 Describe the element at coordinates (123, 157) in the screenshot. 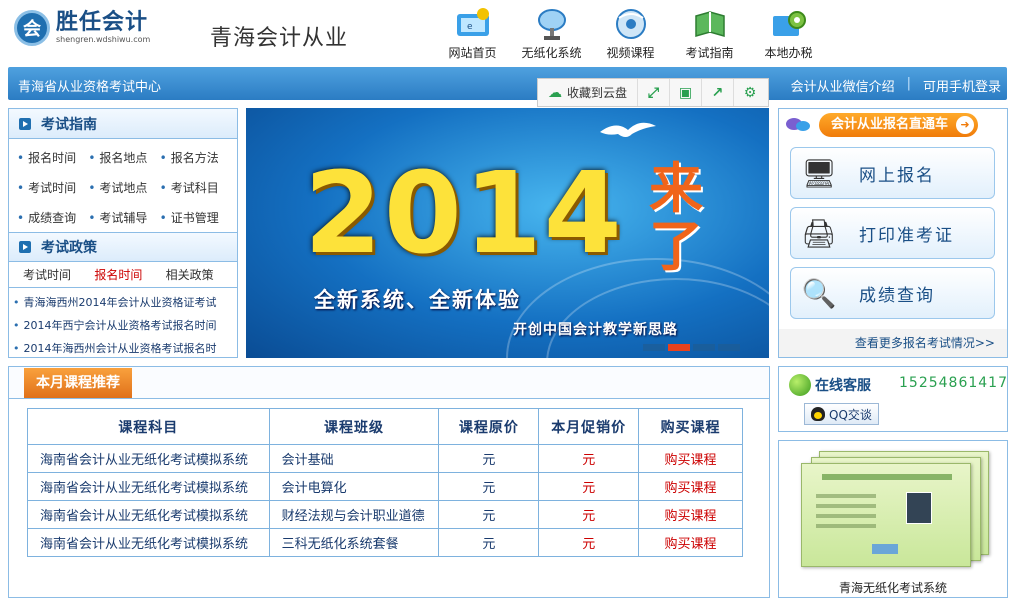

I see `guide-link: 报名地点` at that location.